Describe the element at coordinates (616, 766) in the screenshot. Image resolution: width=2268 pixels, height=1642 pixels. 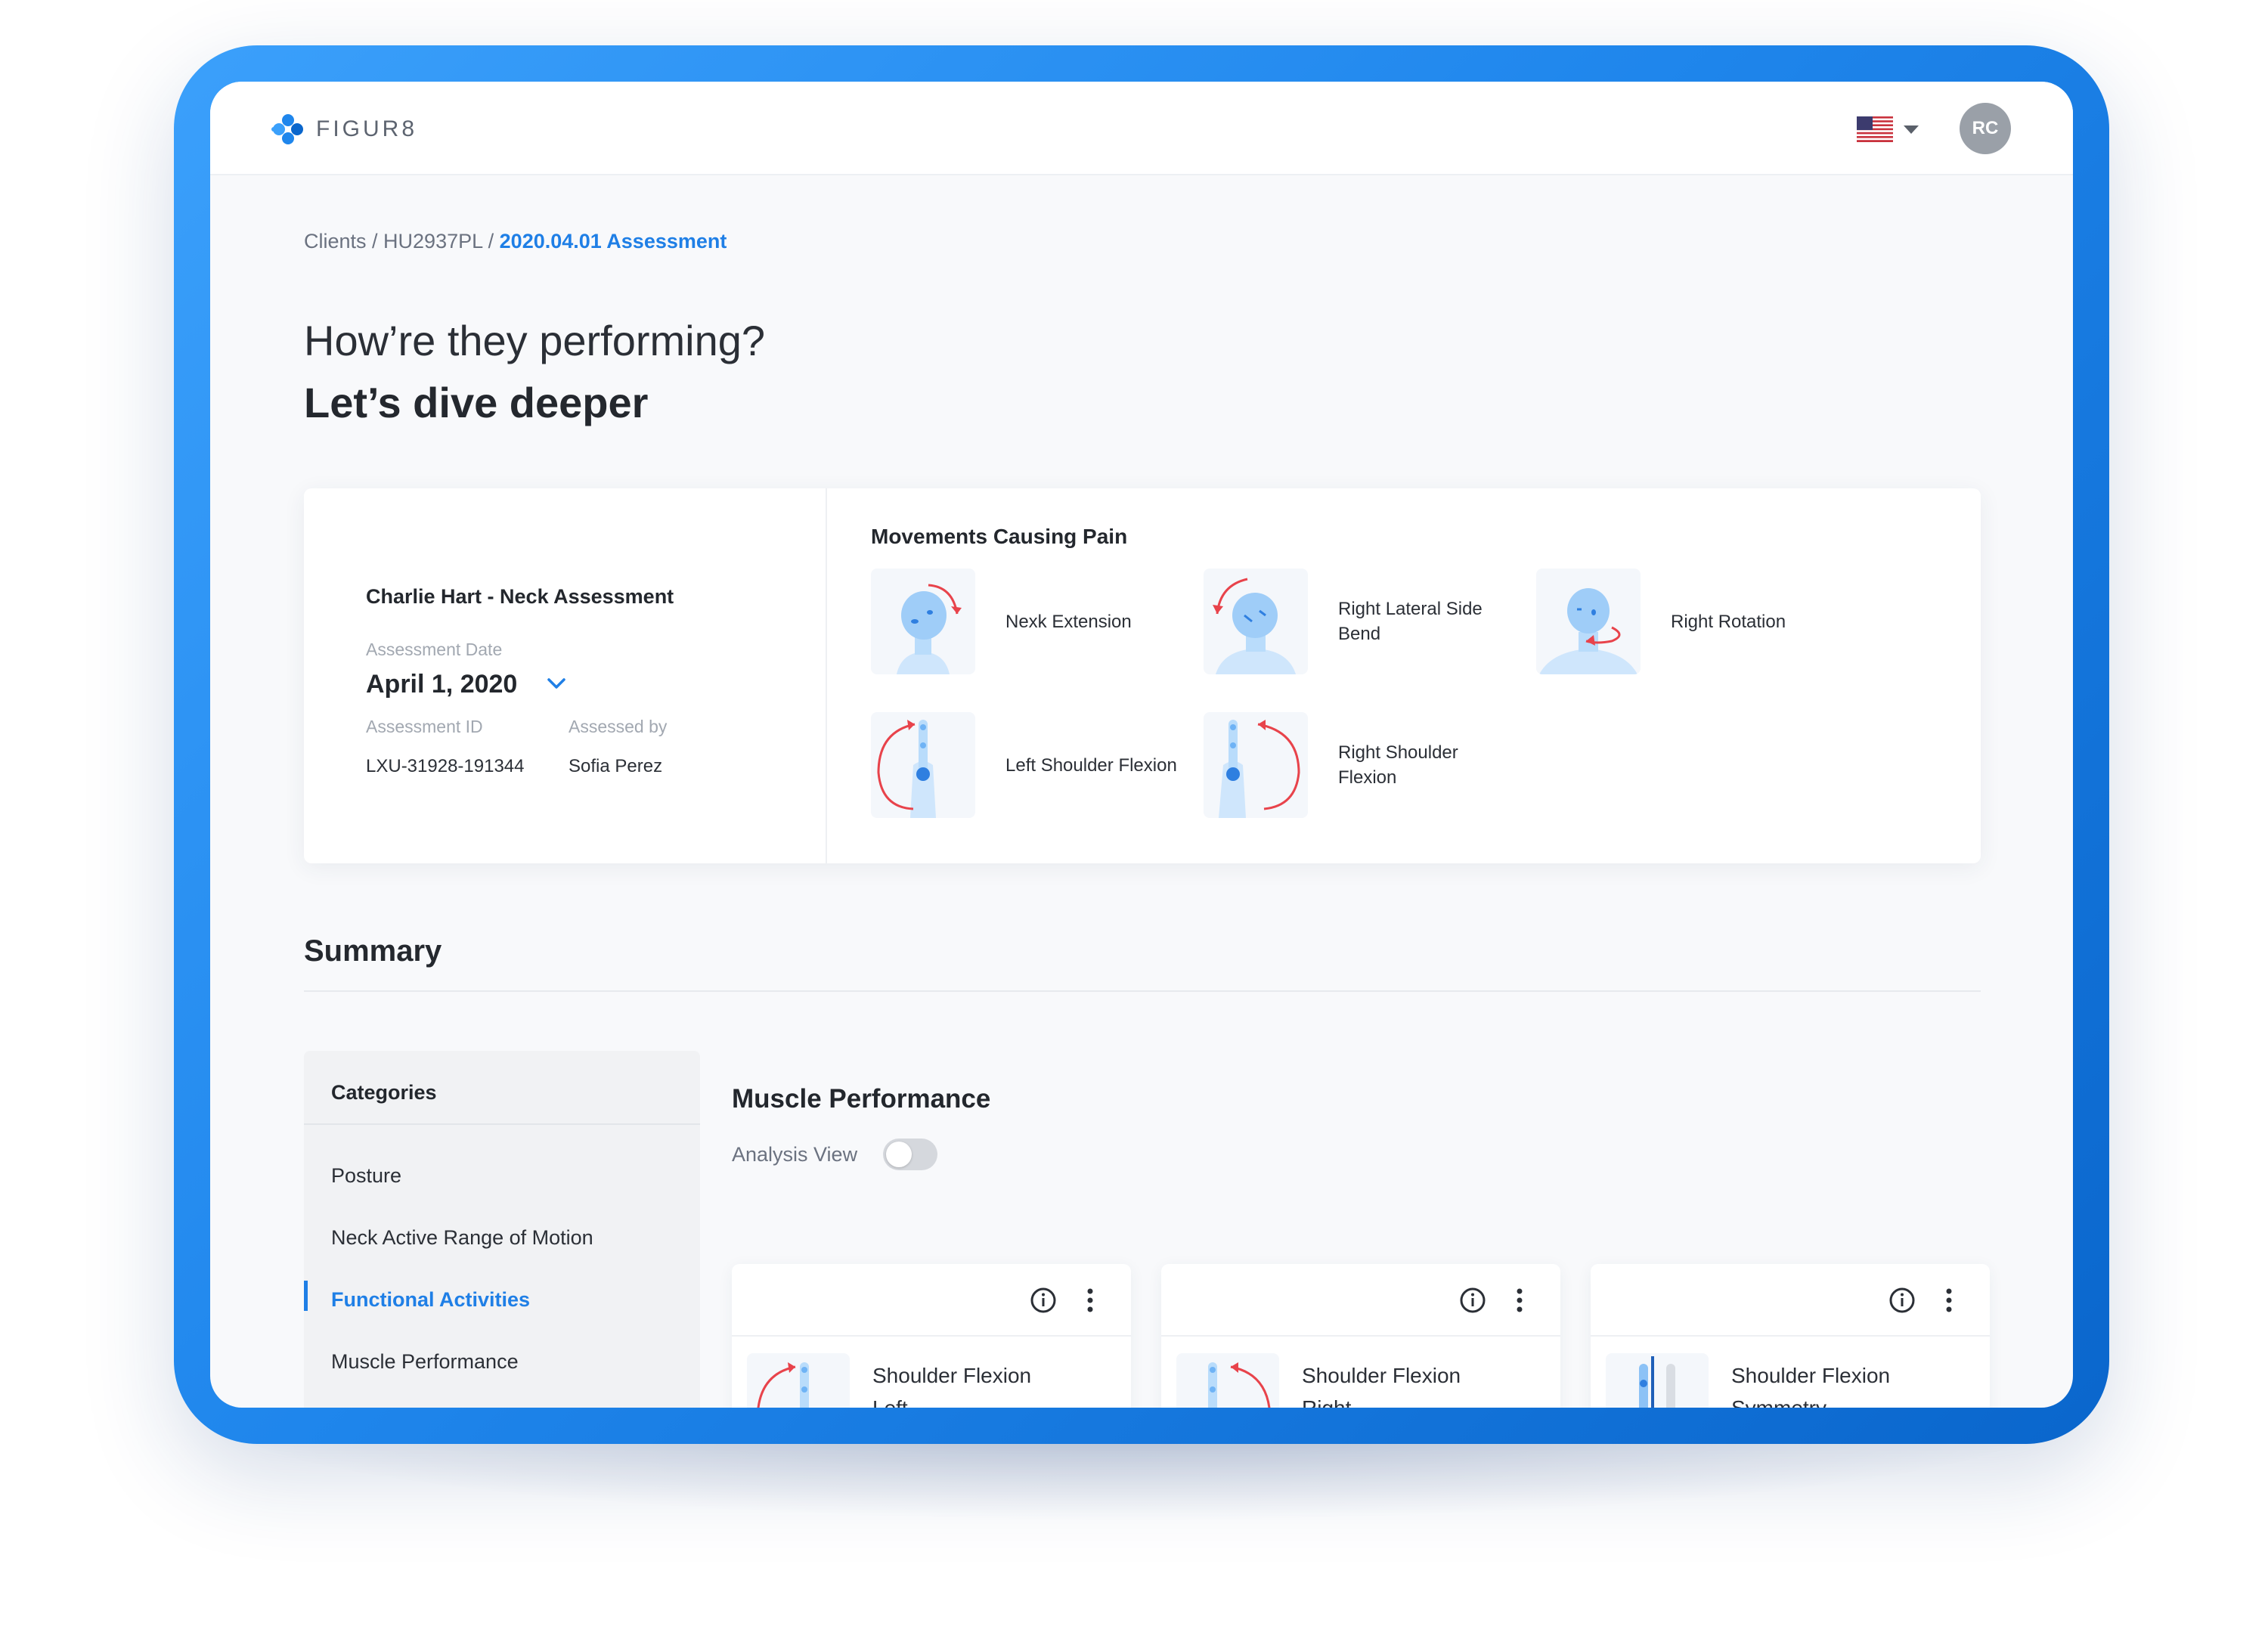
I see `assessed-by-value: Sofia Perez` at that location.